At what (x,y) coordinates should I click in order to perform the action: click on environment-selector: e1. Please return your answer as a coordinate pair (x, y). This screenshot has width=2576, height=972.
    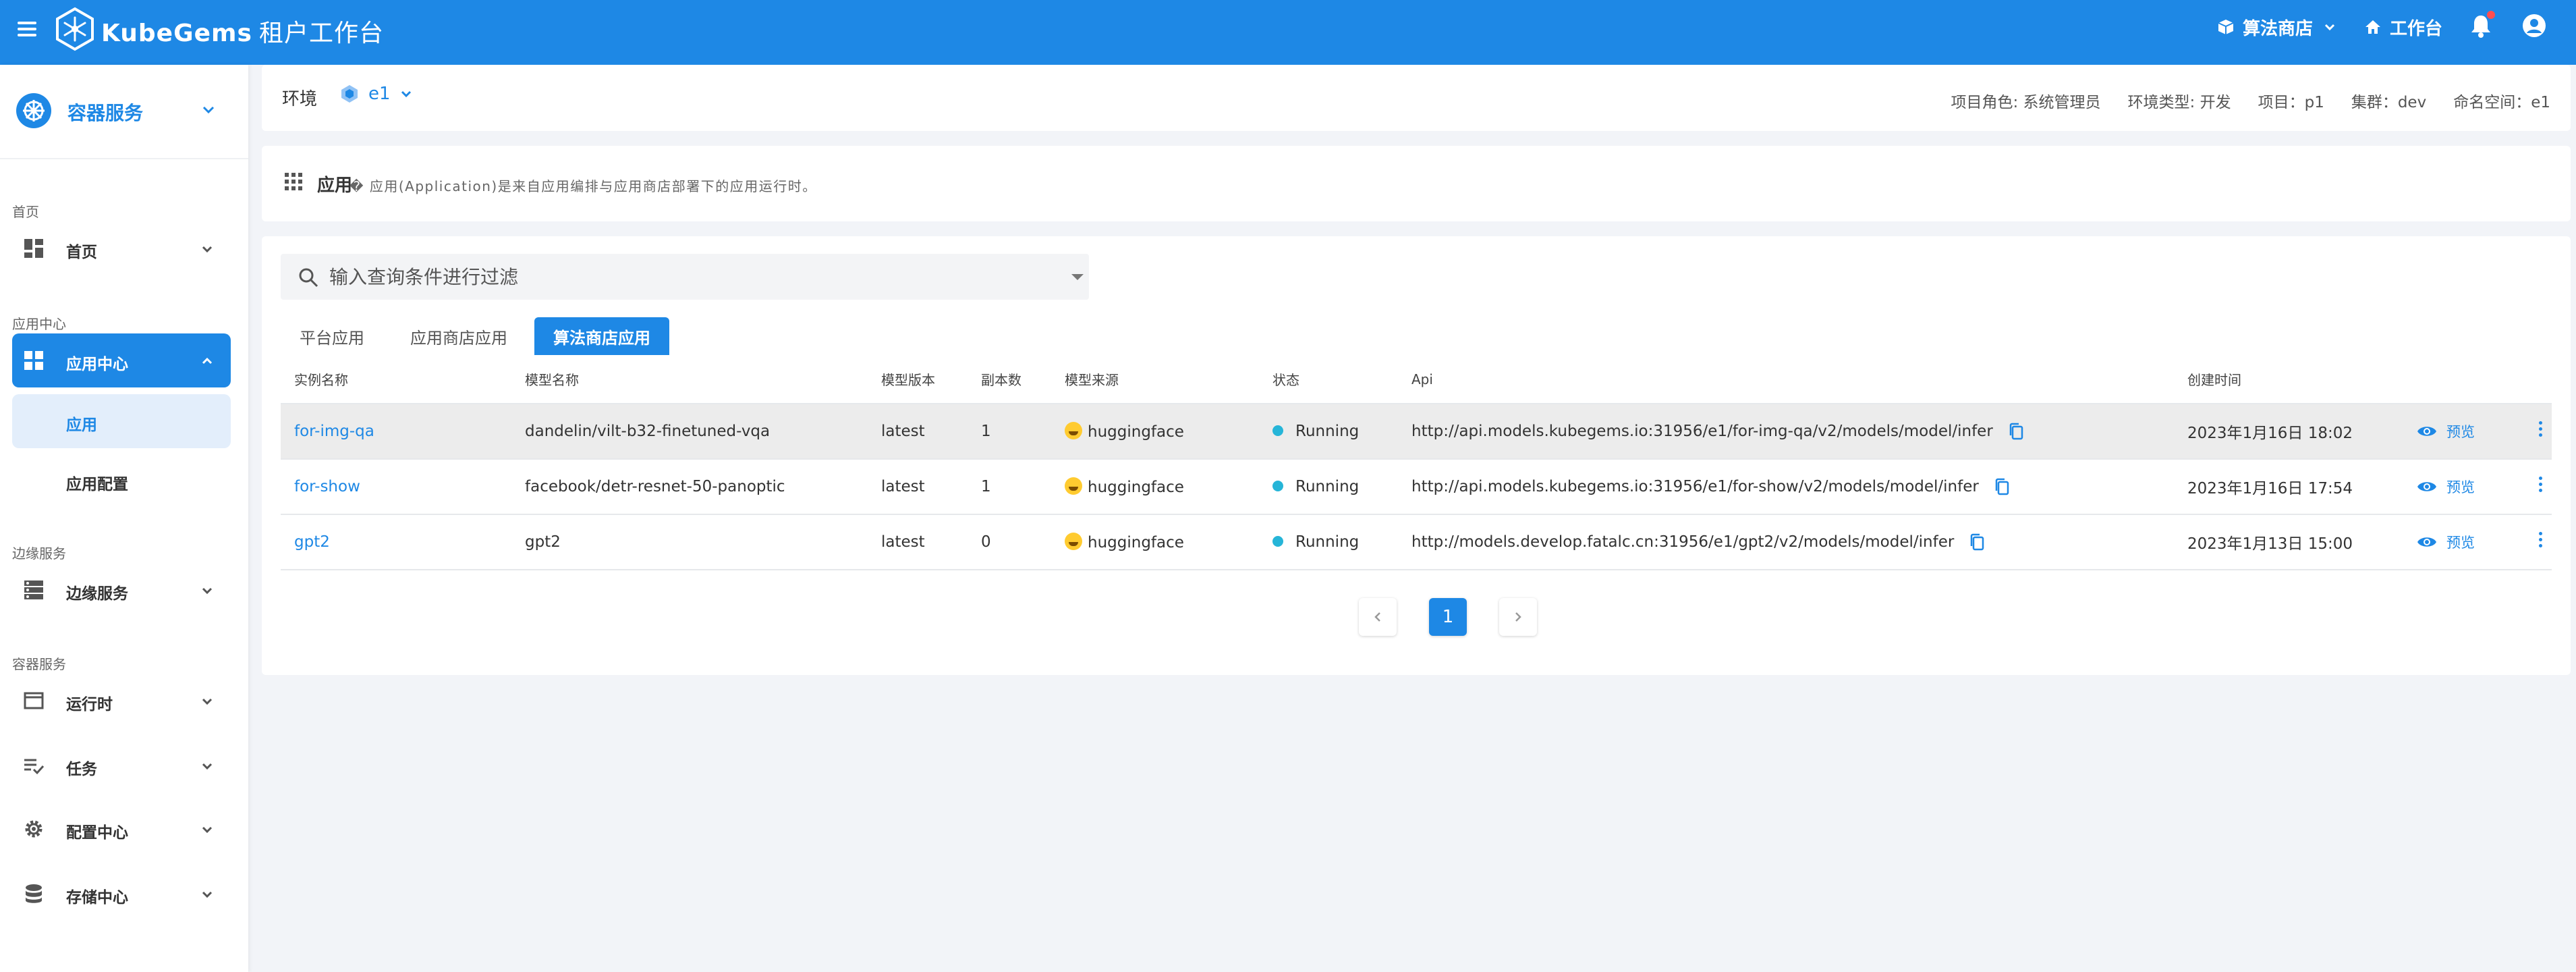
    Looking at the image, I should click on (381, 94).